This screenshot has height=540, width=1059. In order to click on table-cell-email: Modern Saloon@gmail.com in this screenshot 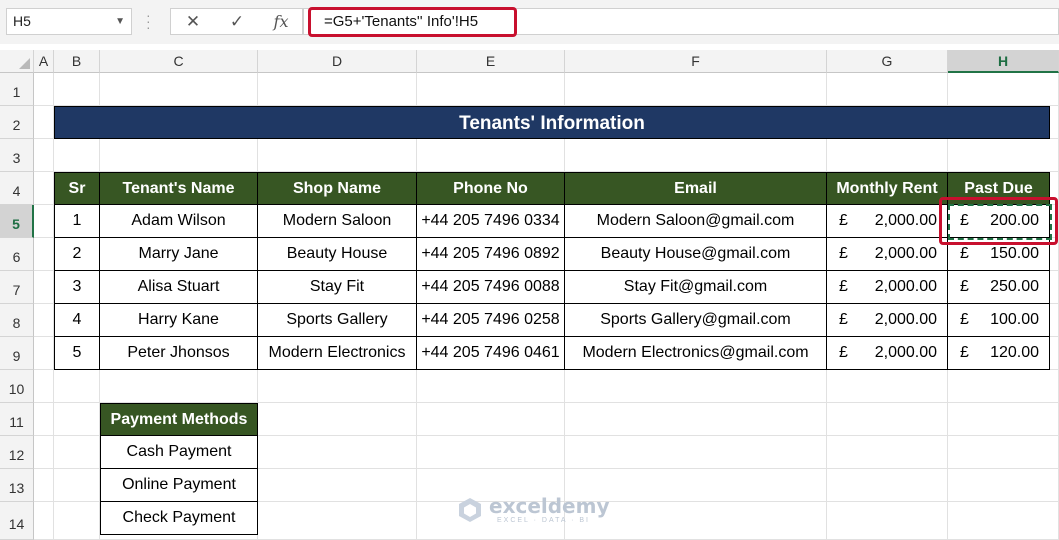, I will do `click(696, 221)`.